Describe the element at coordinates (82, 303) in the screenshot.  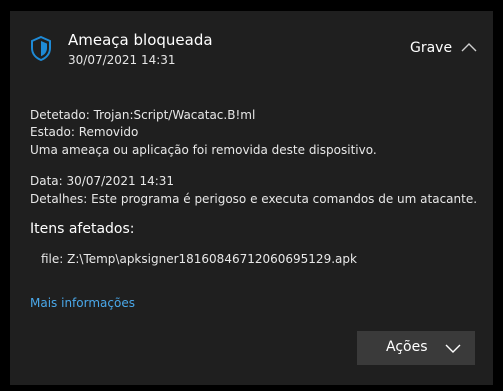
I see `more-info-link: Mais informações` at that location.